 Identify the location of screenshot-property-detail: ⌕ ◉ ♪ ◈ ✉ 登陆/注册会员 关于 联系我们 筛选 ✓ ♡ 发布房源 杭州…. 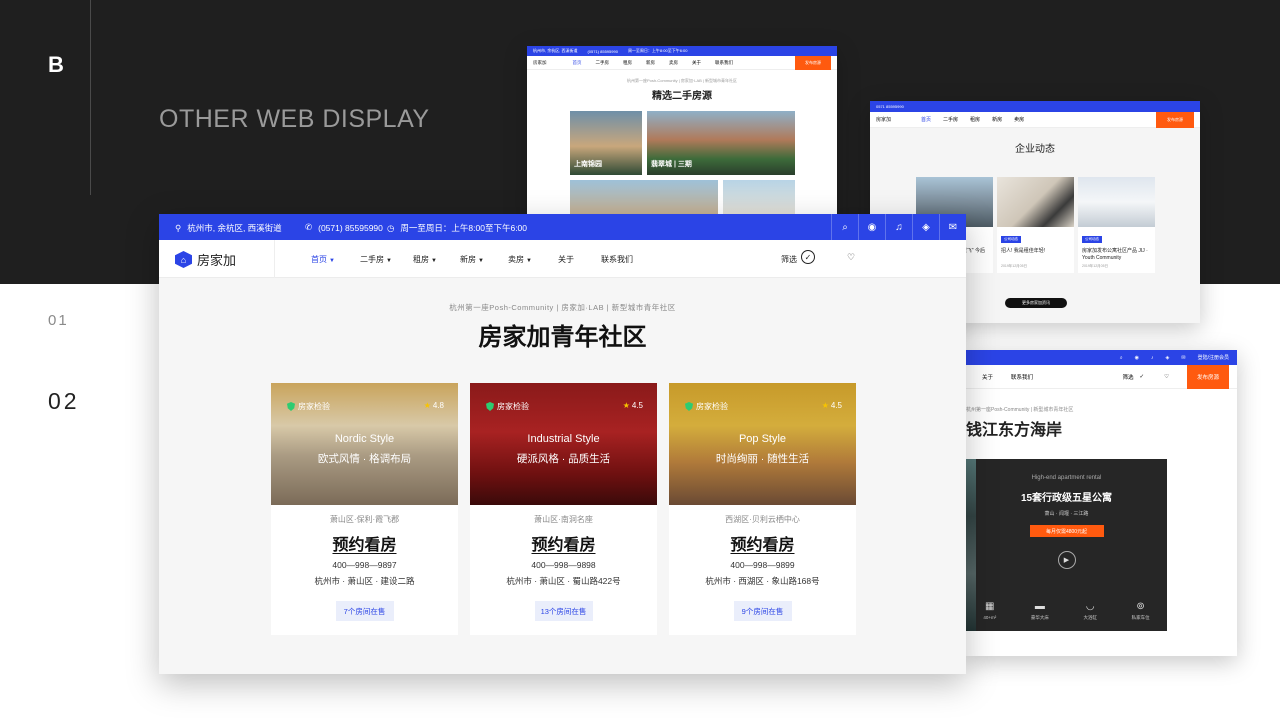
(1101, 503).